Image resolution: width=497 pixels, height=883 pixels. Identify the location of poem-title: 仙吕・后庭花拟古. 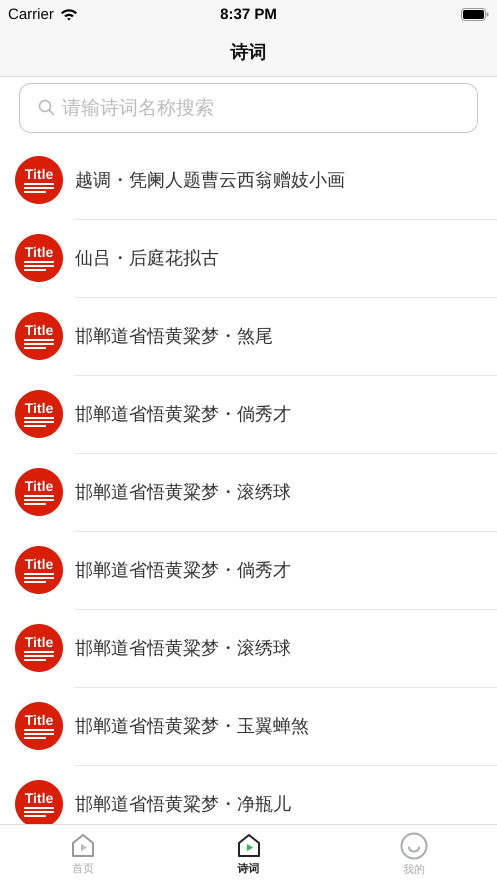
(147, 258).